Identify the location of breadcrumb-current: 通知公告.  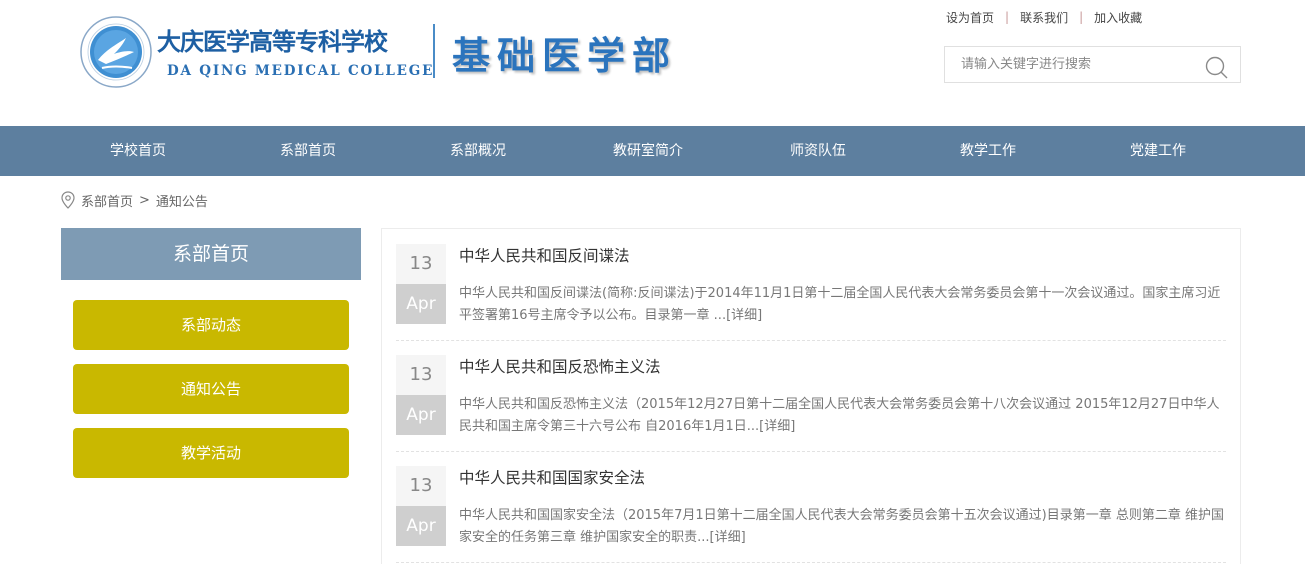
(181, 202).